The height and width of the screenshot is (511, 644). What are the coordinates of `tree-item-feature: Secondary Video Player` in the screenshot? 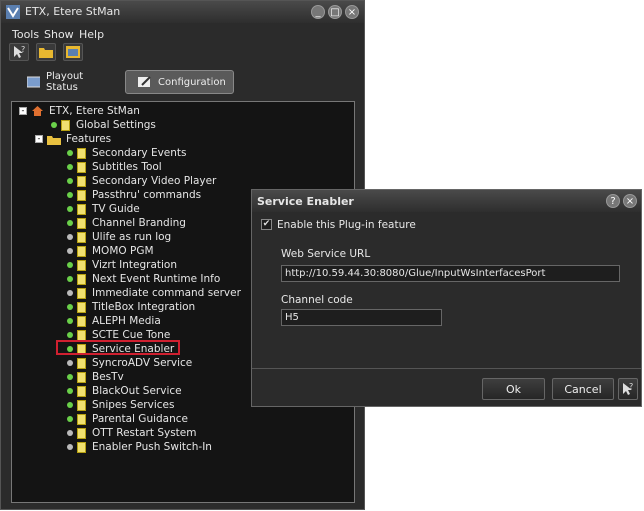 It's located at (141, 181).